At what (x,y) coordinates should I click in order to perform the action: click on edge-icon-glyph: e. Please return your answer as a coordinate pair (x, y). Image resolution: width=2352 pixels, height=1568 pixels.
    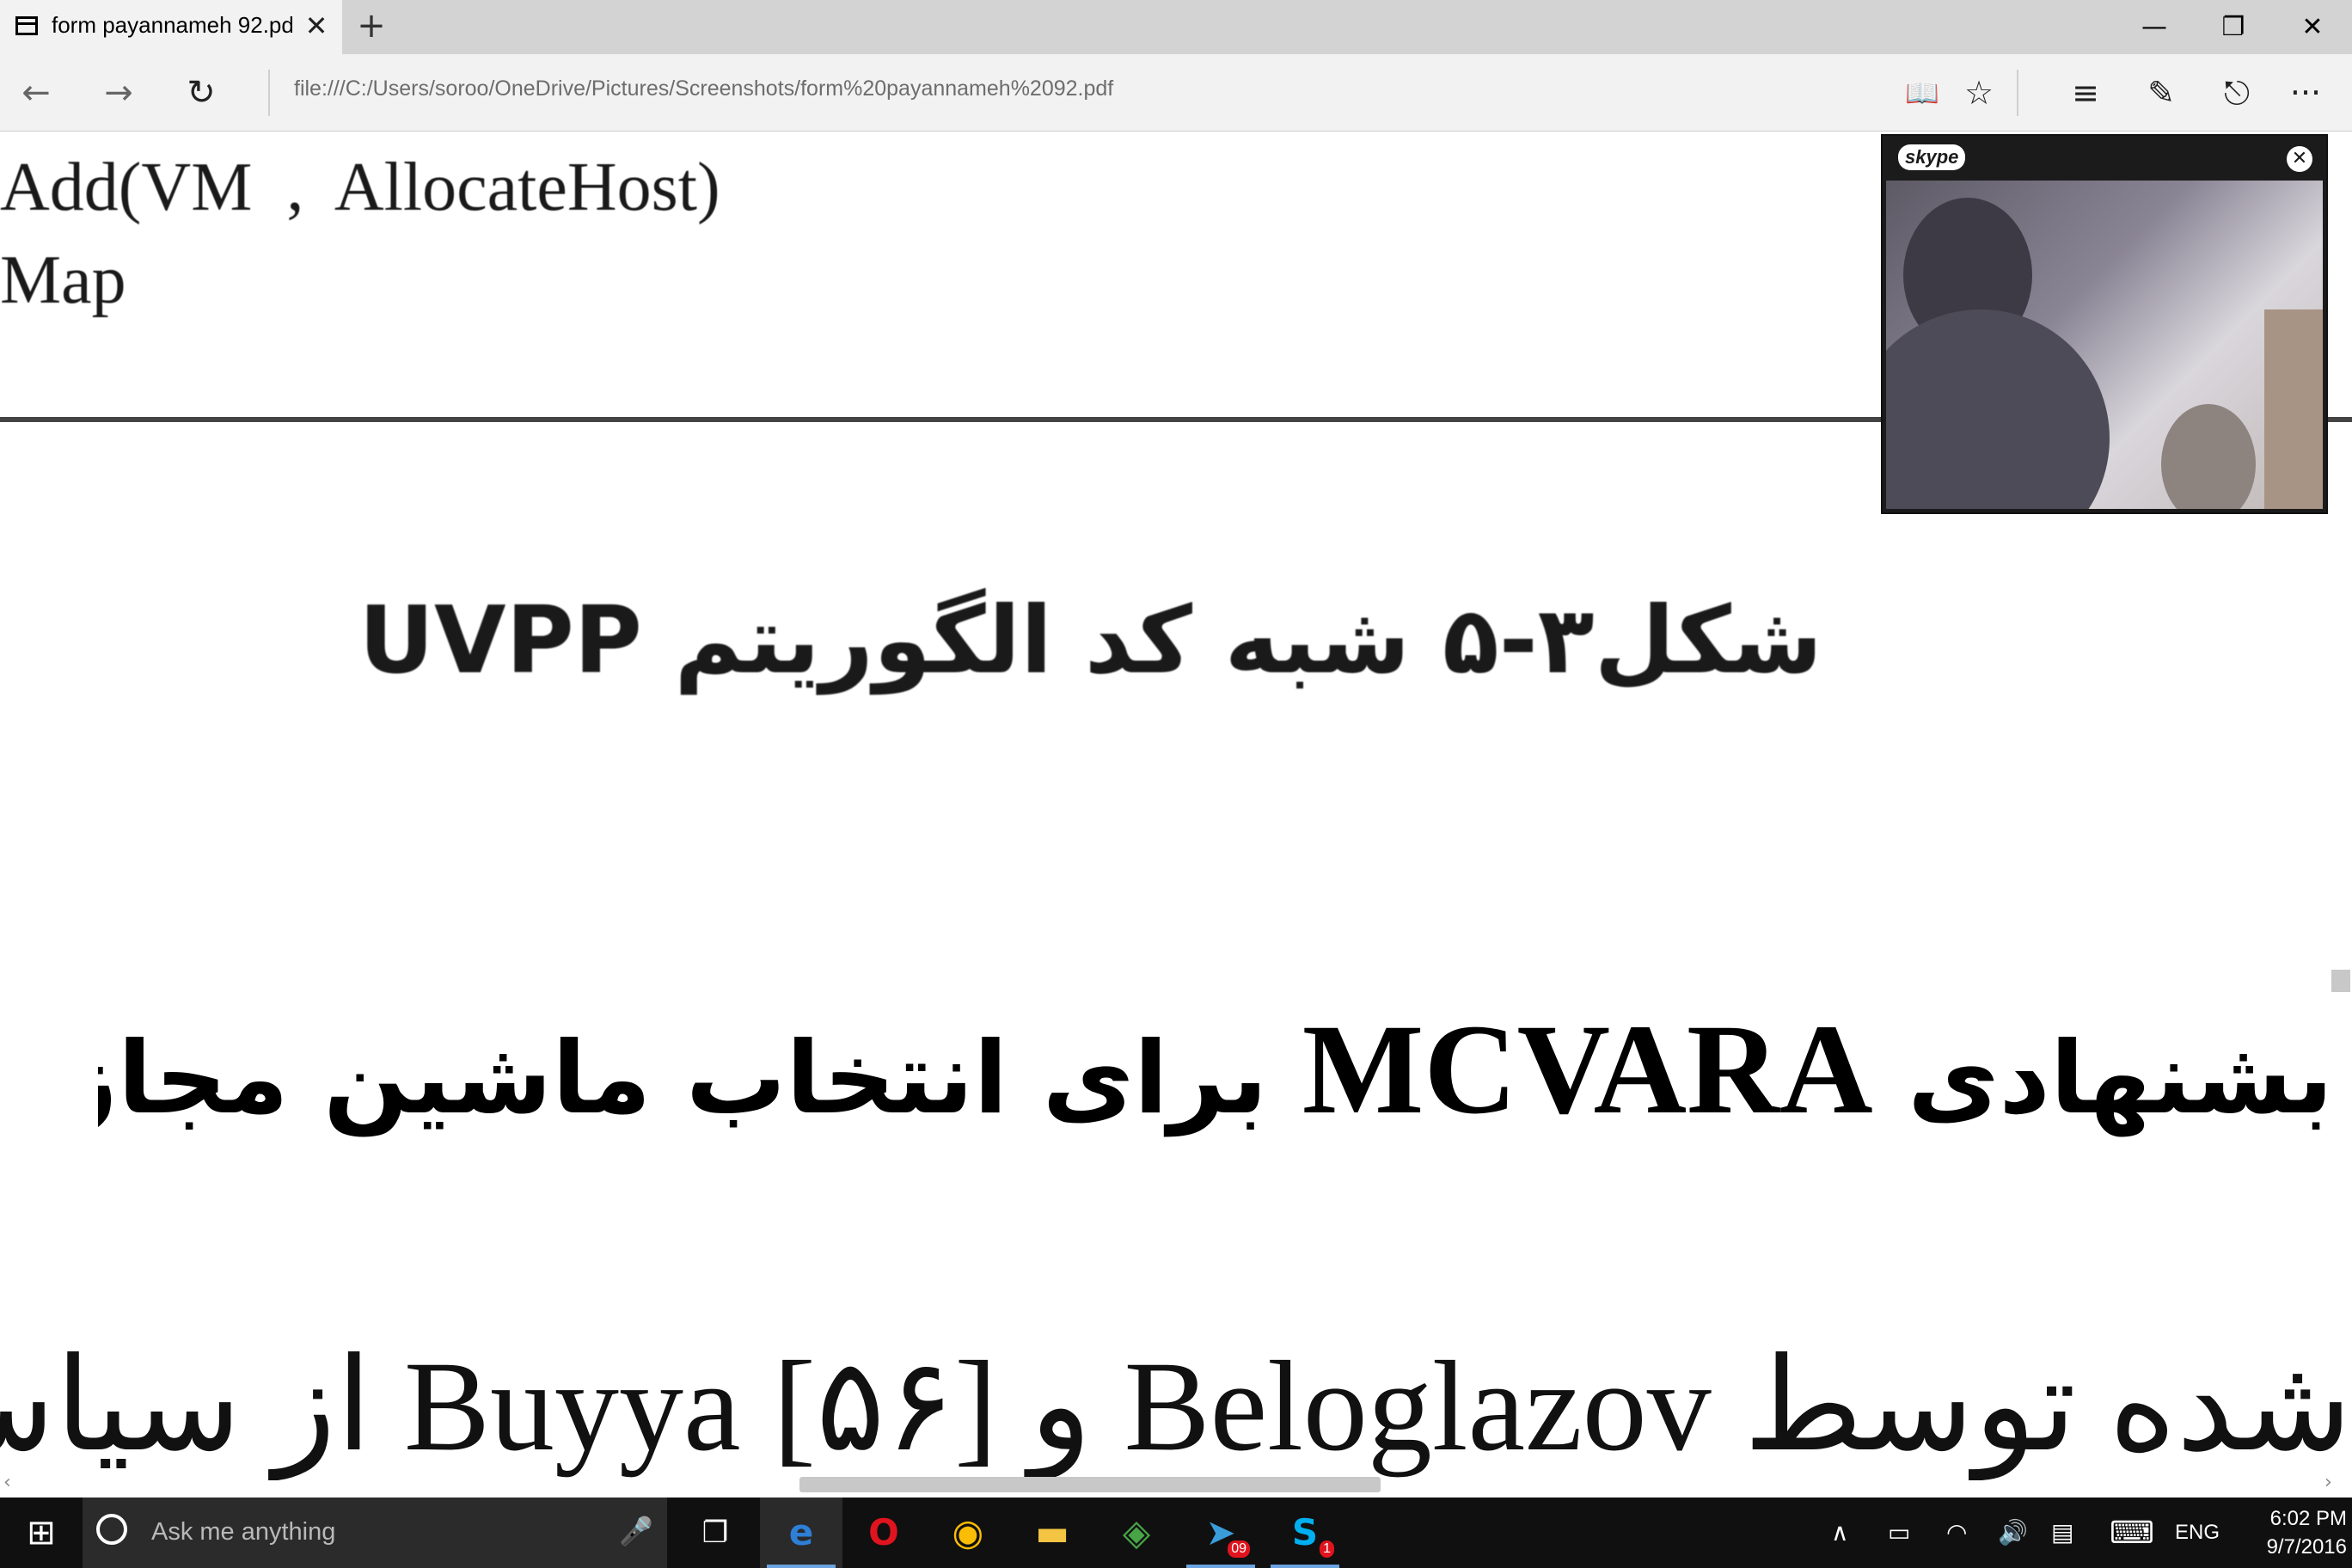
    Looking at the image, I should click on (801, 1532).